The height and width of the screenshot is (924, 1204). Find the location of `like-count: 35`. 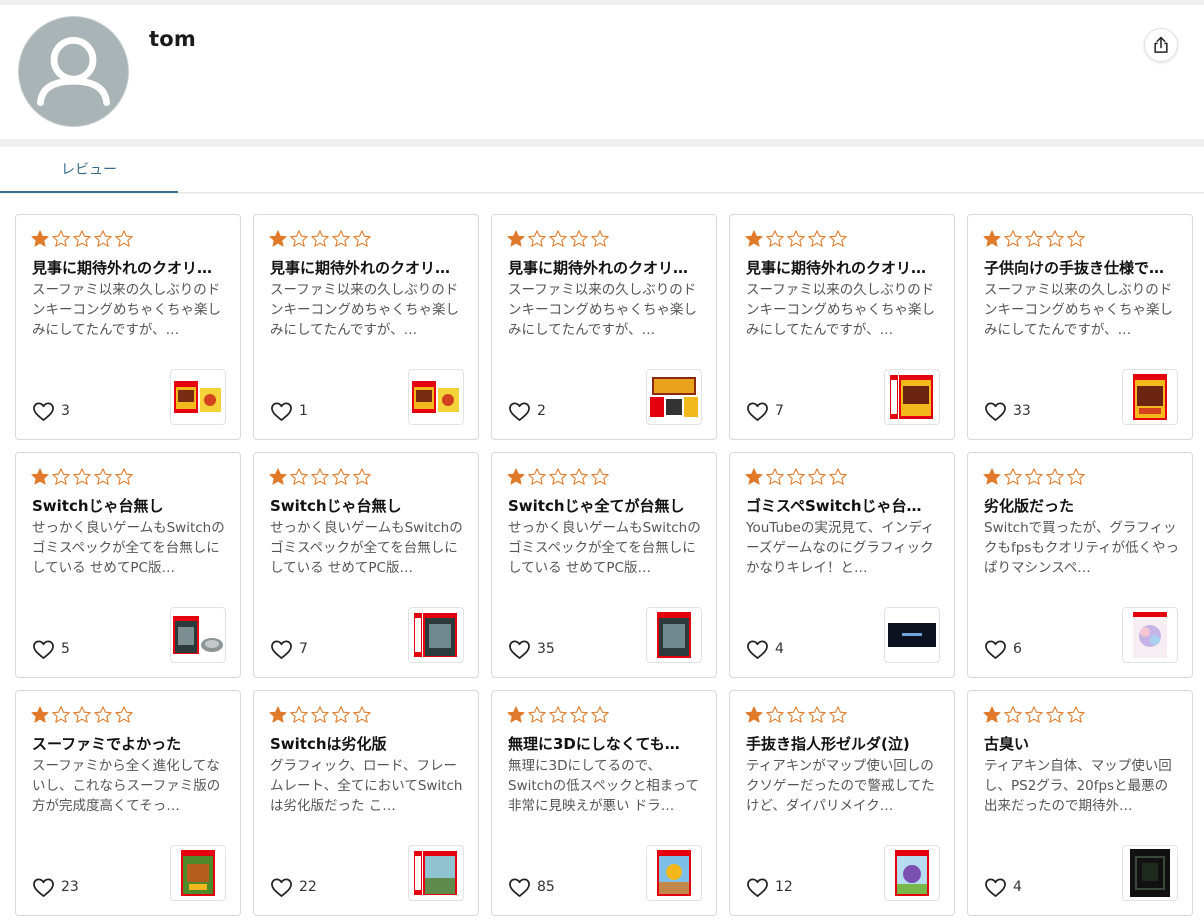

like-count: 35 is located at coordinates (546, 649).